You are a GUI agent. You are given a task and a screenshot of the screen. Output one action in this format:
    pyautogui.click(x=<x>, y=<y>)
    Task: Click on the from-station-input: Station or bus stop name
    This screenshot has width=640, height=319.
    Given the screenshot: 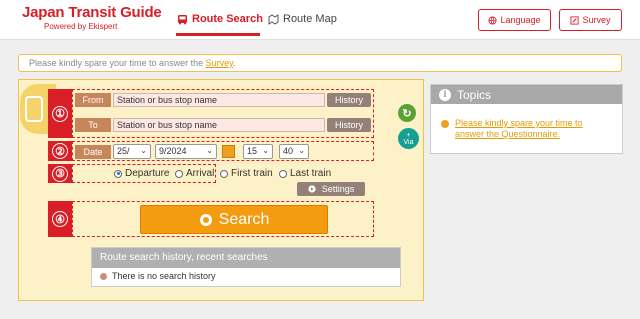 What is the action you would take?
    pyautogui.click(x=219, y=100)
    